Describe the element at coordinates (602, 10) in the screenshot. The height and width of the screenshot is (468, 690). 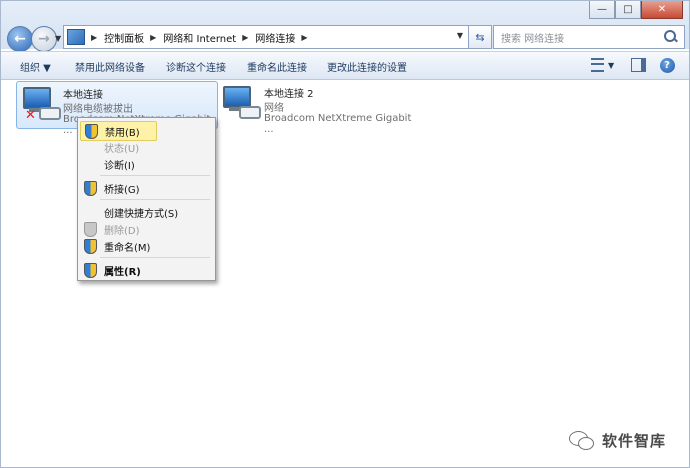
I see `minimize-button: —` at that location.